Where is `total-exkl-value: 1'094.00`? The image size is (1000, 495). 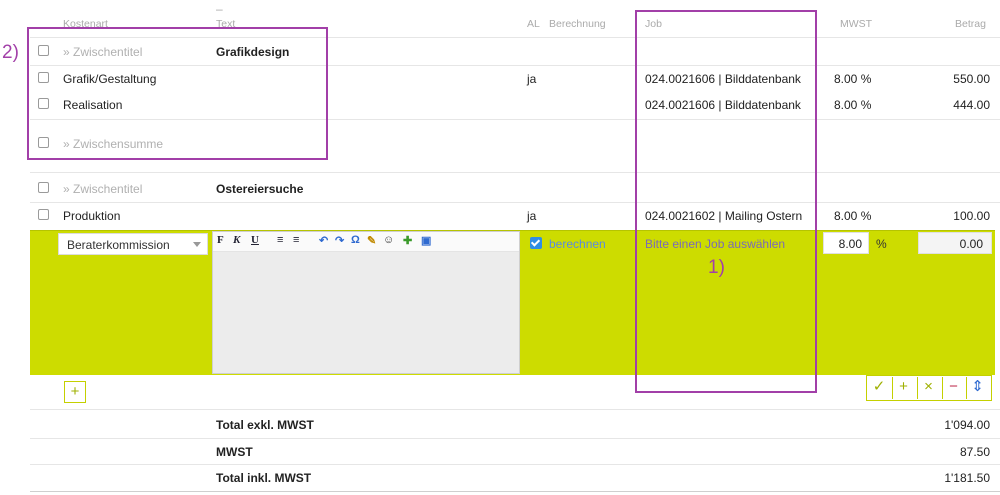 total-exkl-value: 1'094.00 is located at coordinates (967, 425).